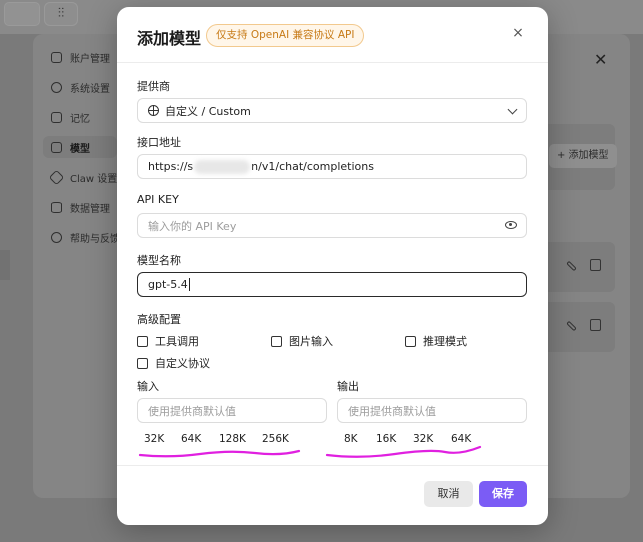 This screenshot has height=542, width=643. I want to click on cancel-button: 取消, so click(448, 494).